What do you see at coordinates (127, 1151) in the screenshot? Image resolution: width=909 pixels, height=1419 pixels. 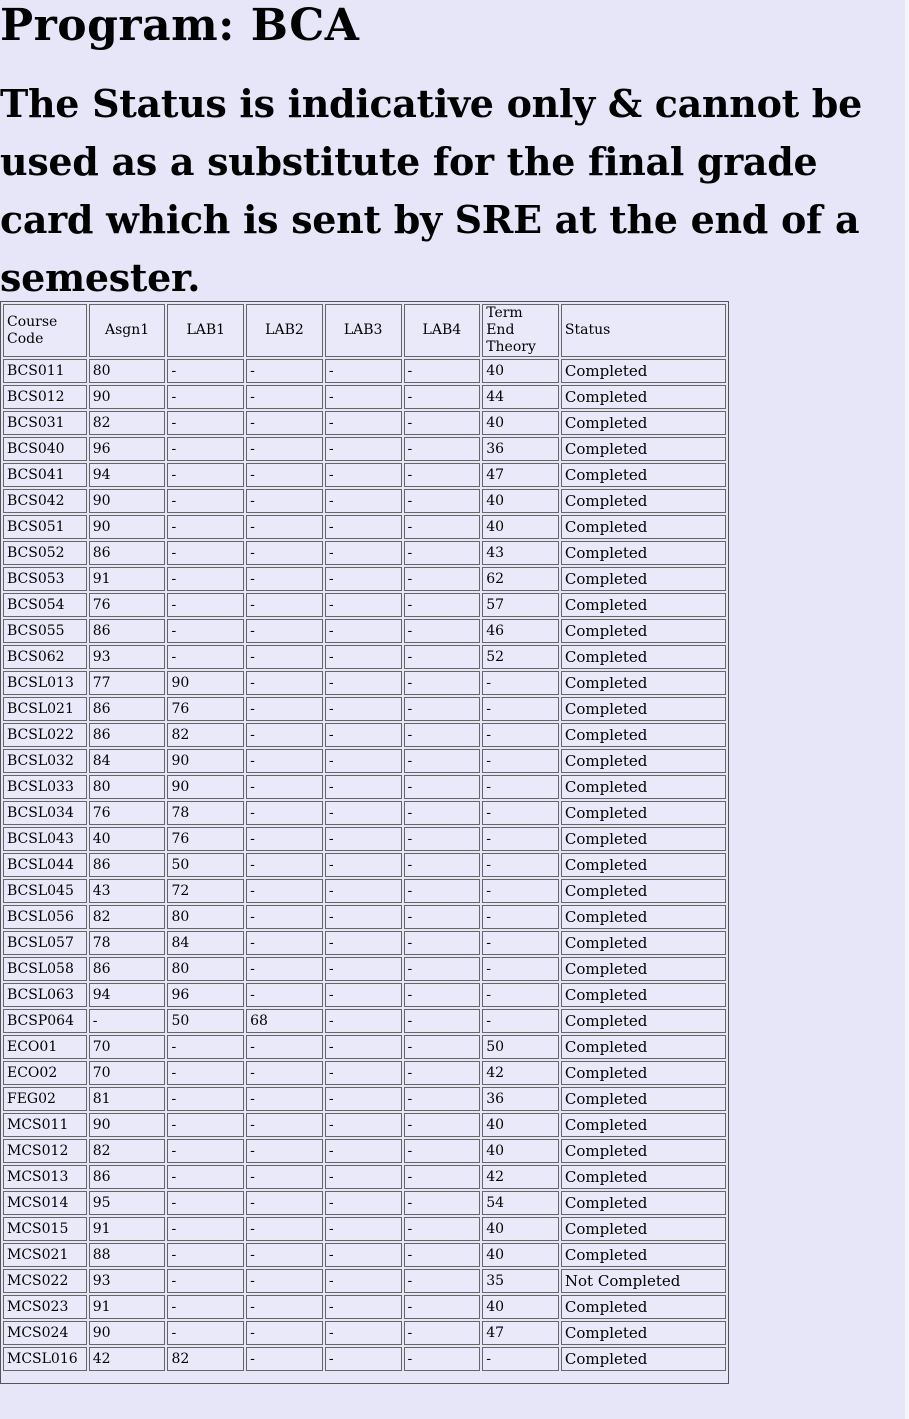 I see `asgn1-cell: 82` at bounding box center [127, 1151].